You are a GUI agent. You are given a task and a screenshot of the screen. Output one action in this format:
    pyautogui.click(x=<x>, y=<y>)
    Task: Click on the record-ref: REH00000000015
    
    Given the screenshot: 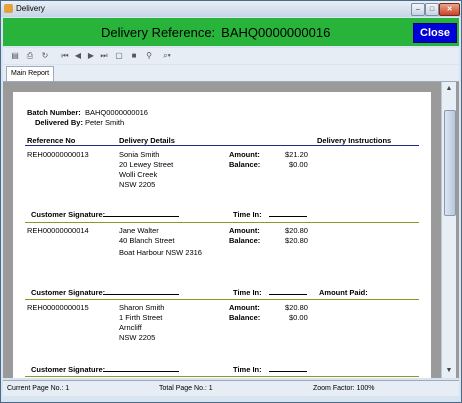 What is the action you would take?
    pyautogui.click(x=58, y=307)
    